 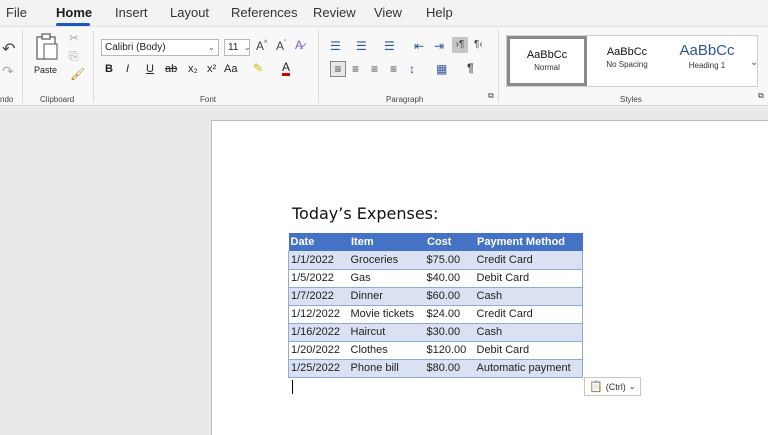 What do you see at coordinates (193, 69) in the screenshot?
I see `subscript-button: x₂` at bounding box center [193, 69].